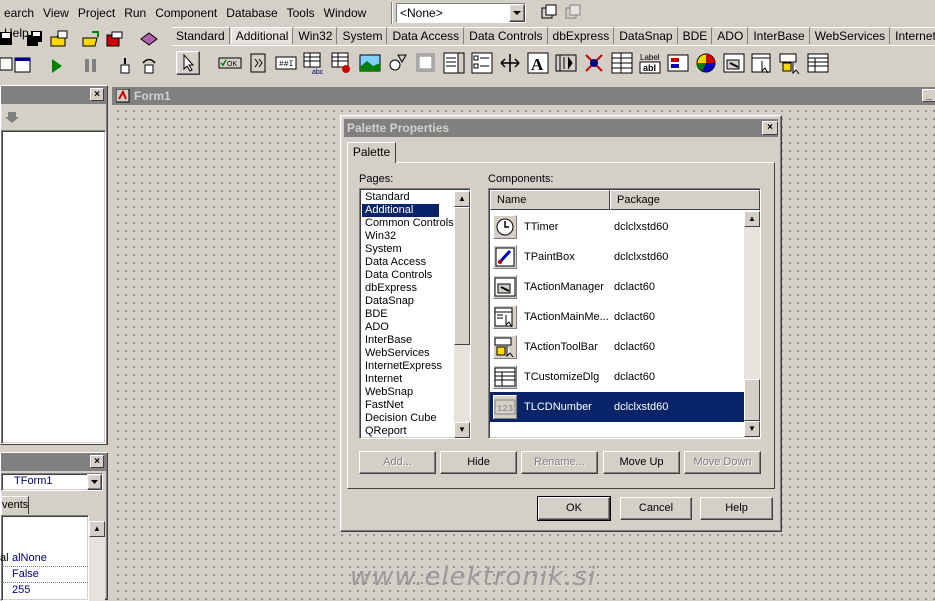  What do you see at coordinates (409, 223) in the screenshot?
I see `page-list-item: Common Controls` at bounding box center [409, 223].